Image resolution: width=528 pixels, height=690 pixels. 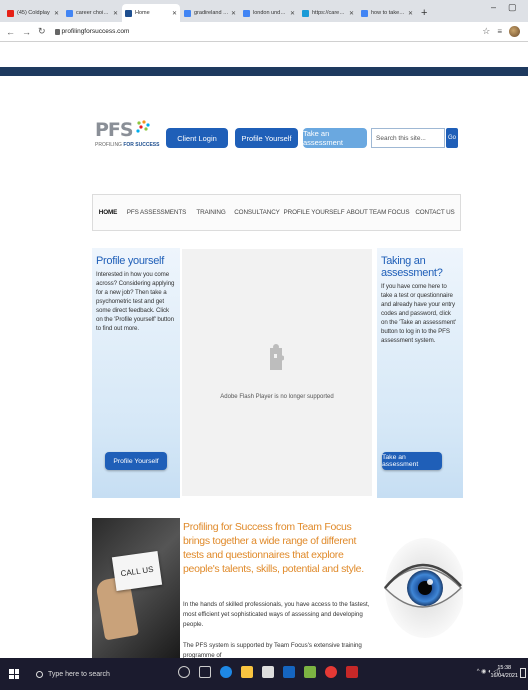 What do you see at coordinates (108, 212) in the screenshot?
I see `nav-home: HOME` at bounding box center [108, 212].